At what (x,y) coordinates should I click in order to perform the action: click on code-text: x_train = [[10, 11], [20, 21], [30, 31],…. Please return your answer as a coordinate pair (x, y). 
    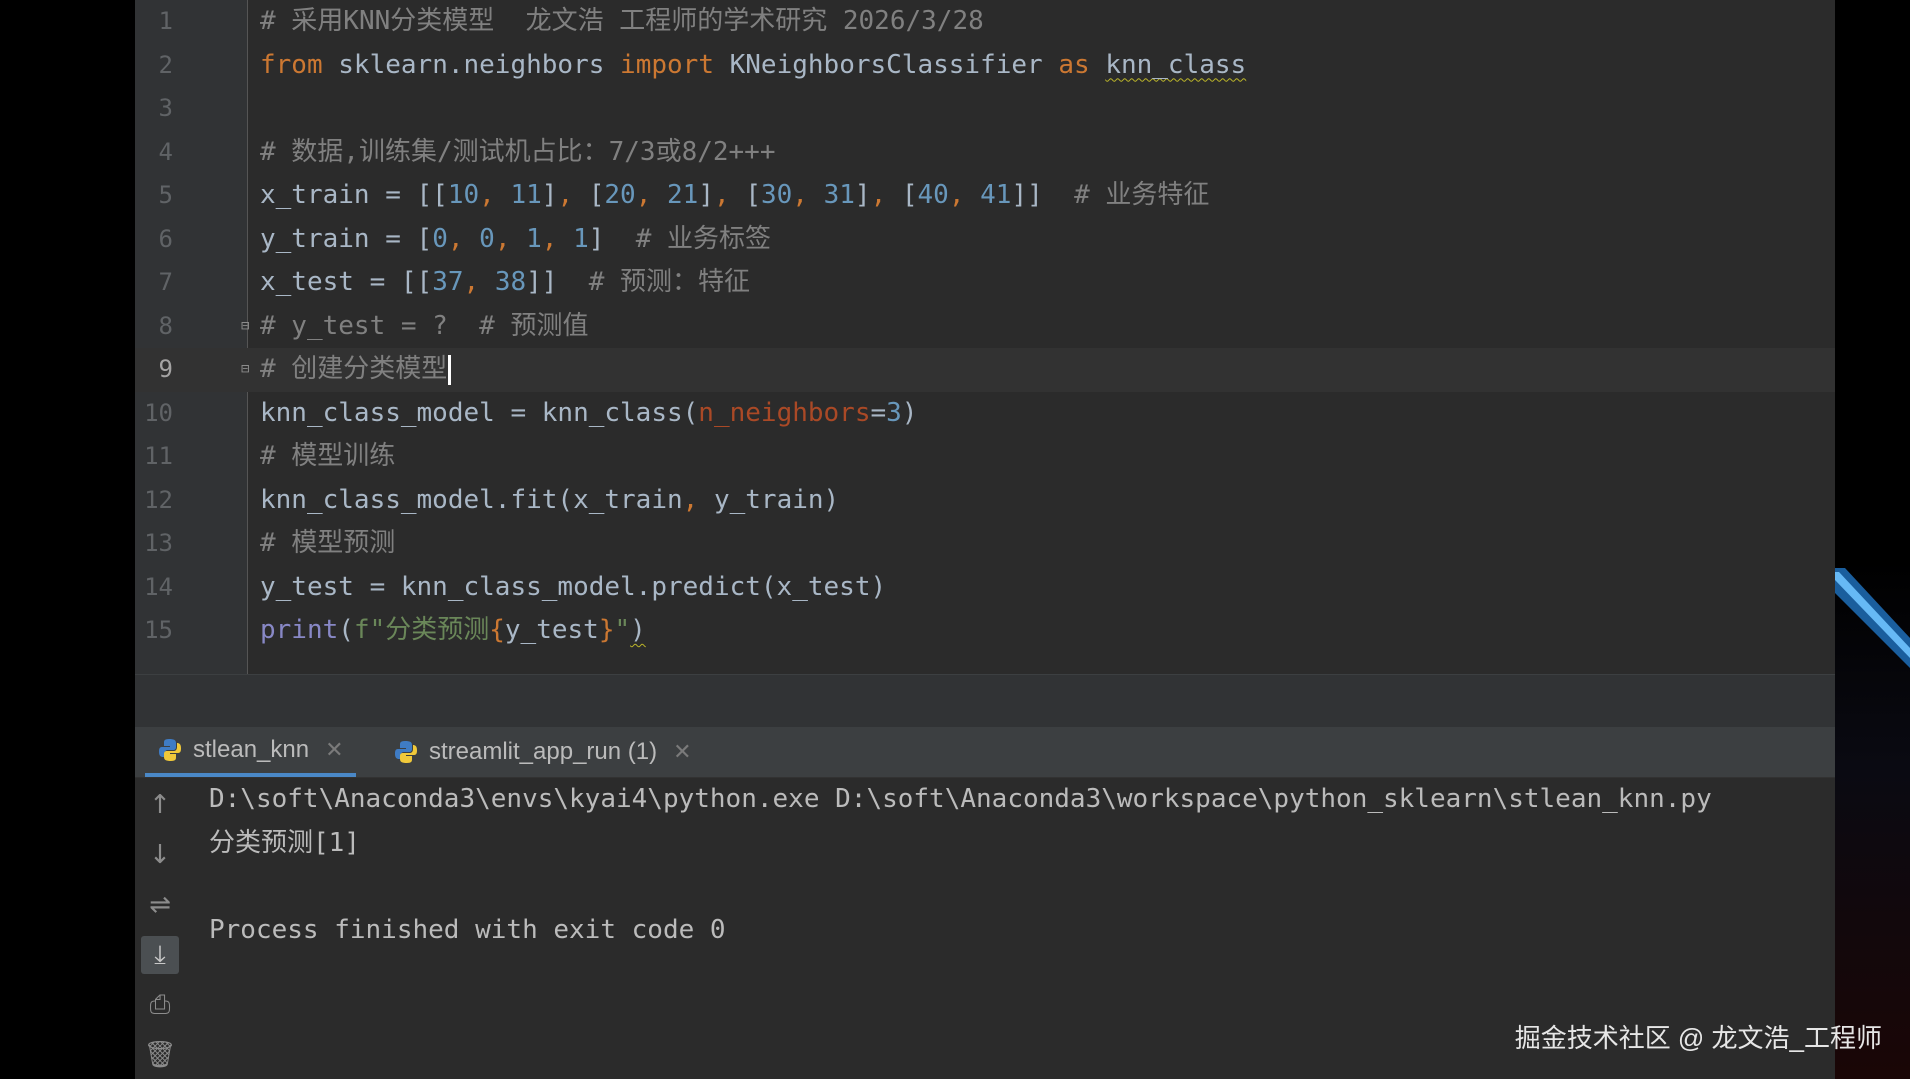
    Looking at the image, I should click on (734, 196).